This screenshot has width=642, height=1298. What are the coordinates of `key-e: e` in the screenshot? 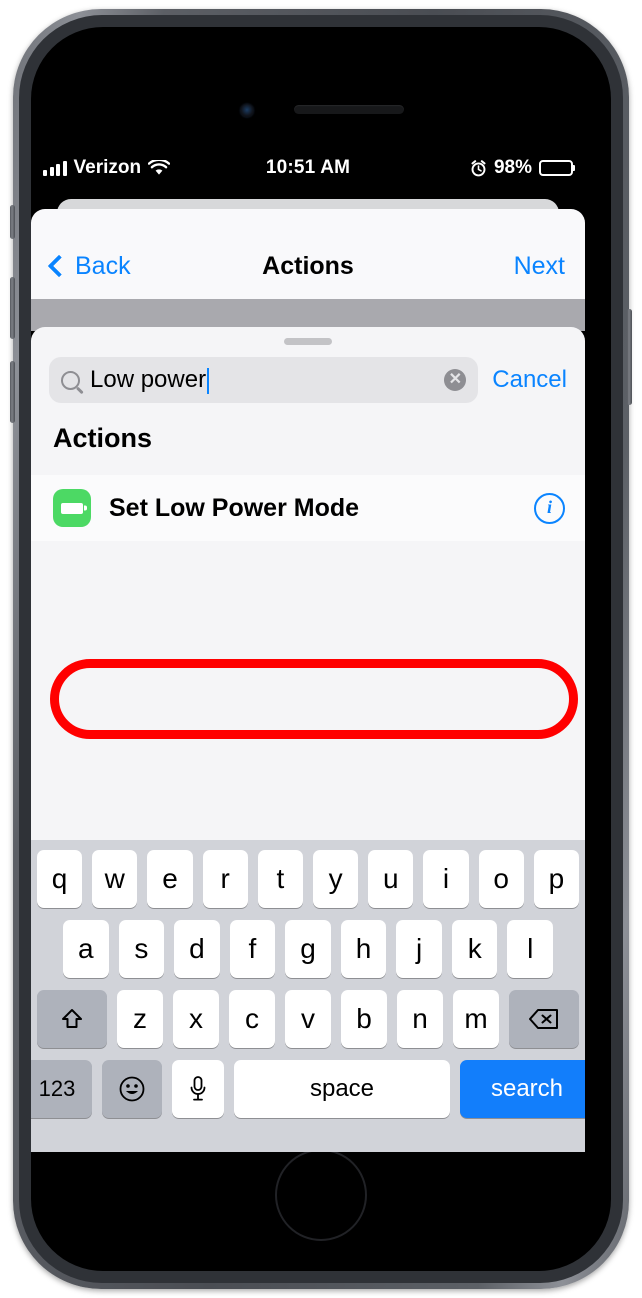 It's located at (170, 879).